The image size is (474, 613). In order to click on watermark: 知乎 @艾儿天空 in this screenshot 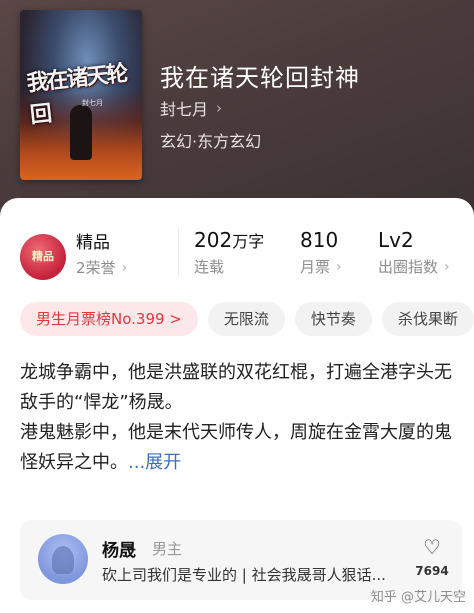, I will do `click(418, 597)`.